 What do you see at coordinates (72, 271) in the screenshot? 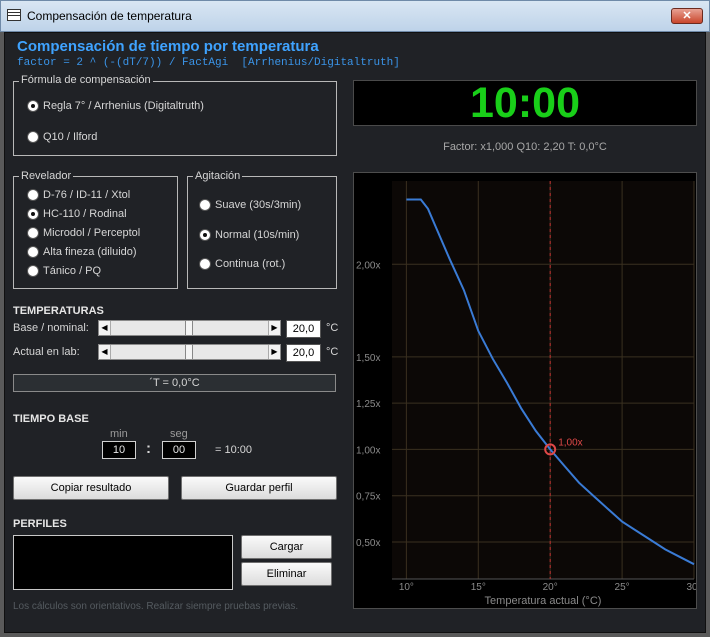
I see `radio-tanico-label: Tánico / PQ` at bounding box center [72, 271].